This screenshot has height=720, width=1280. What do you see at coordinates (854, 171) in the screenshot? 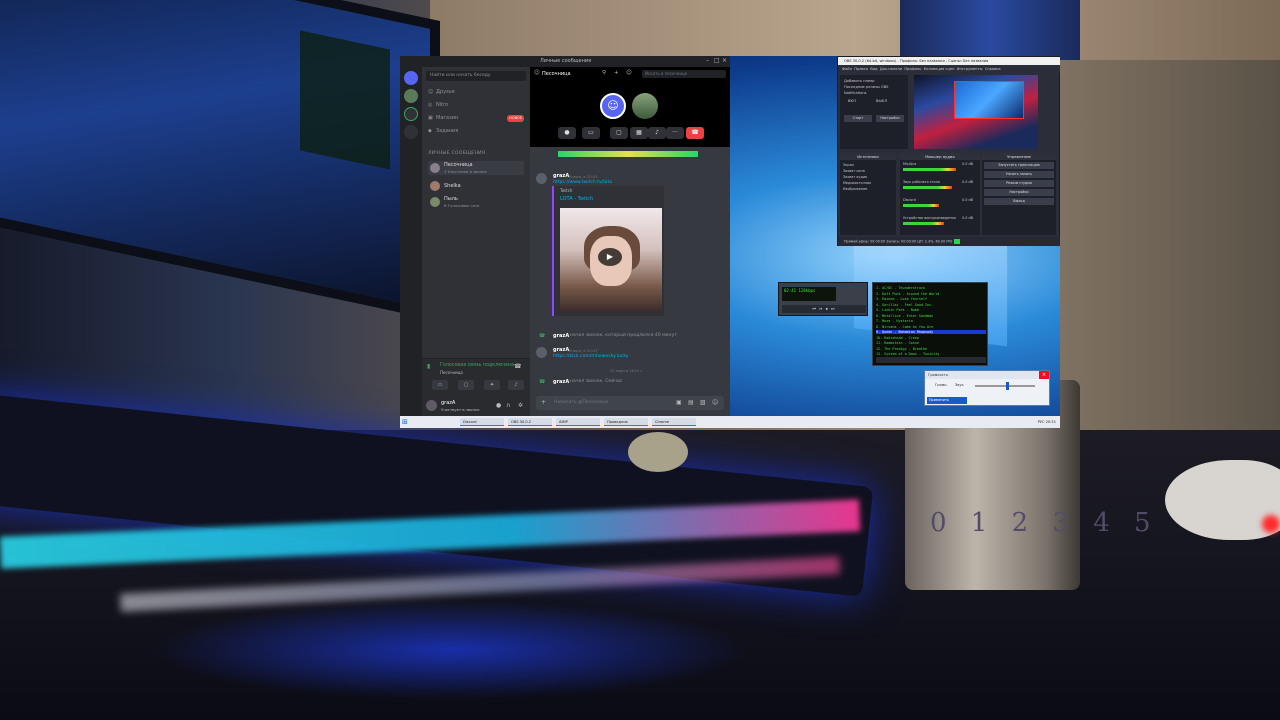
I see `source-item: Захват окна` at bounding box center [854, 171].